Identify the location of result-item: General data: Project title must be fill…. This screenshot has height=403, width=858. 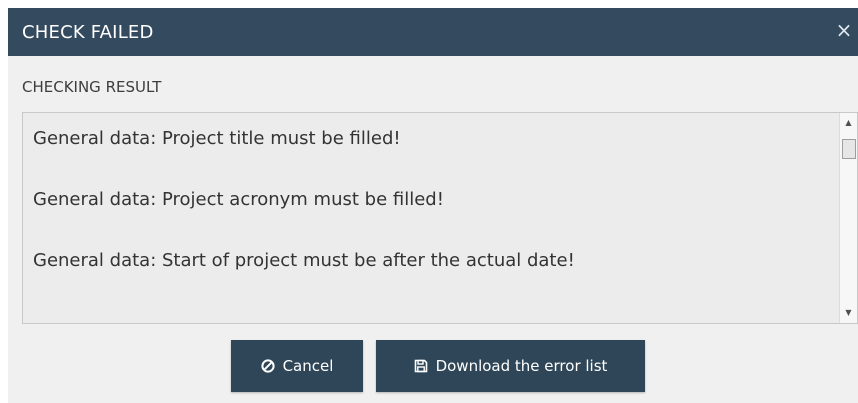
(217, 138).